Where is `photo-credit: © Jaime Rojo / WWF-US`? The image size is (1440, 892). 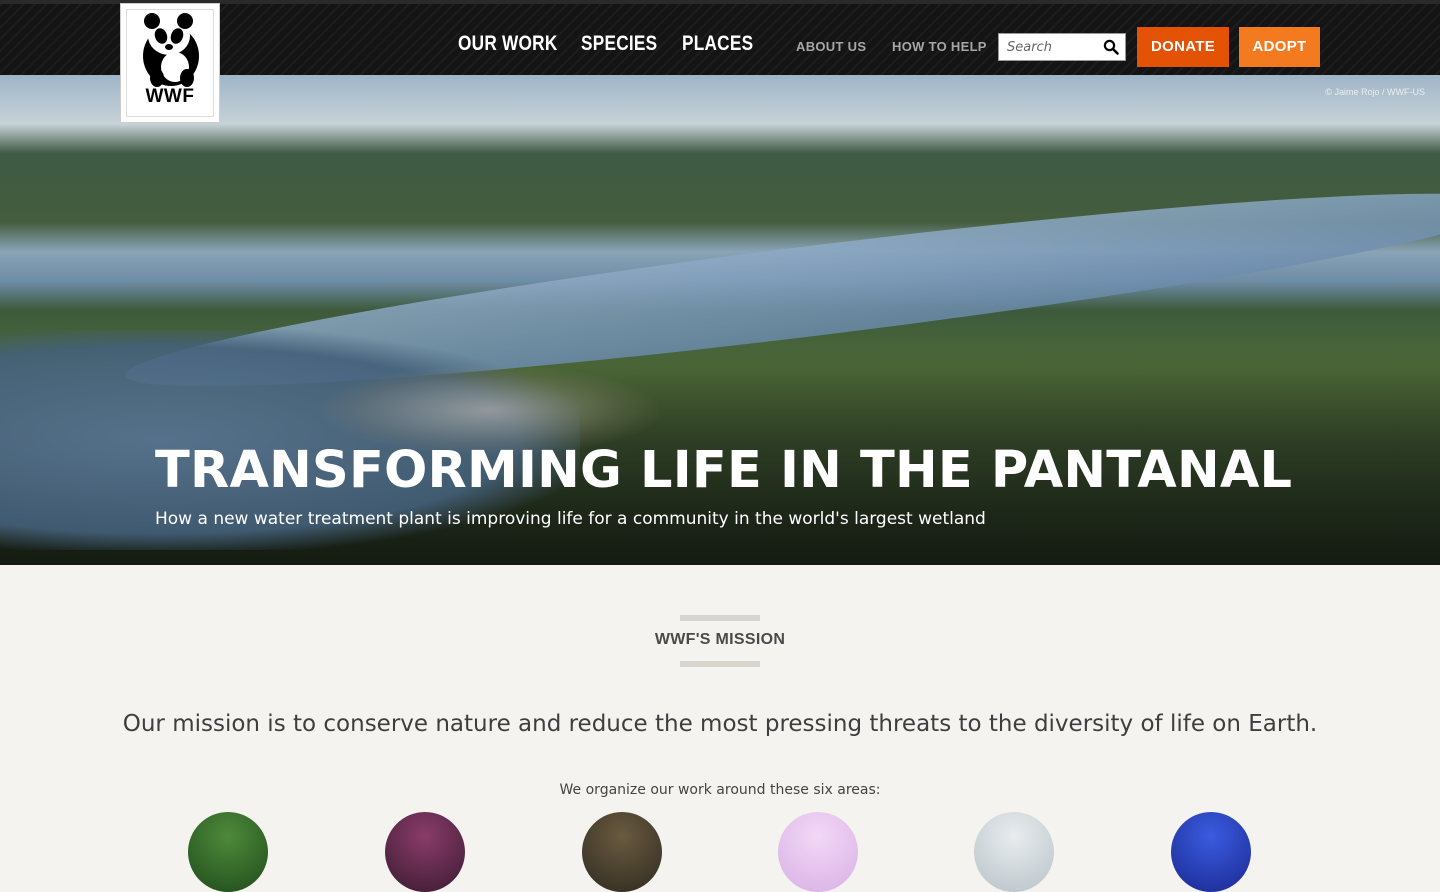 photo-credit: © Jaime Rojo / WWF-US is located at coordinates (1375, 92).